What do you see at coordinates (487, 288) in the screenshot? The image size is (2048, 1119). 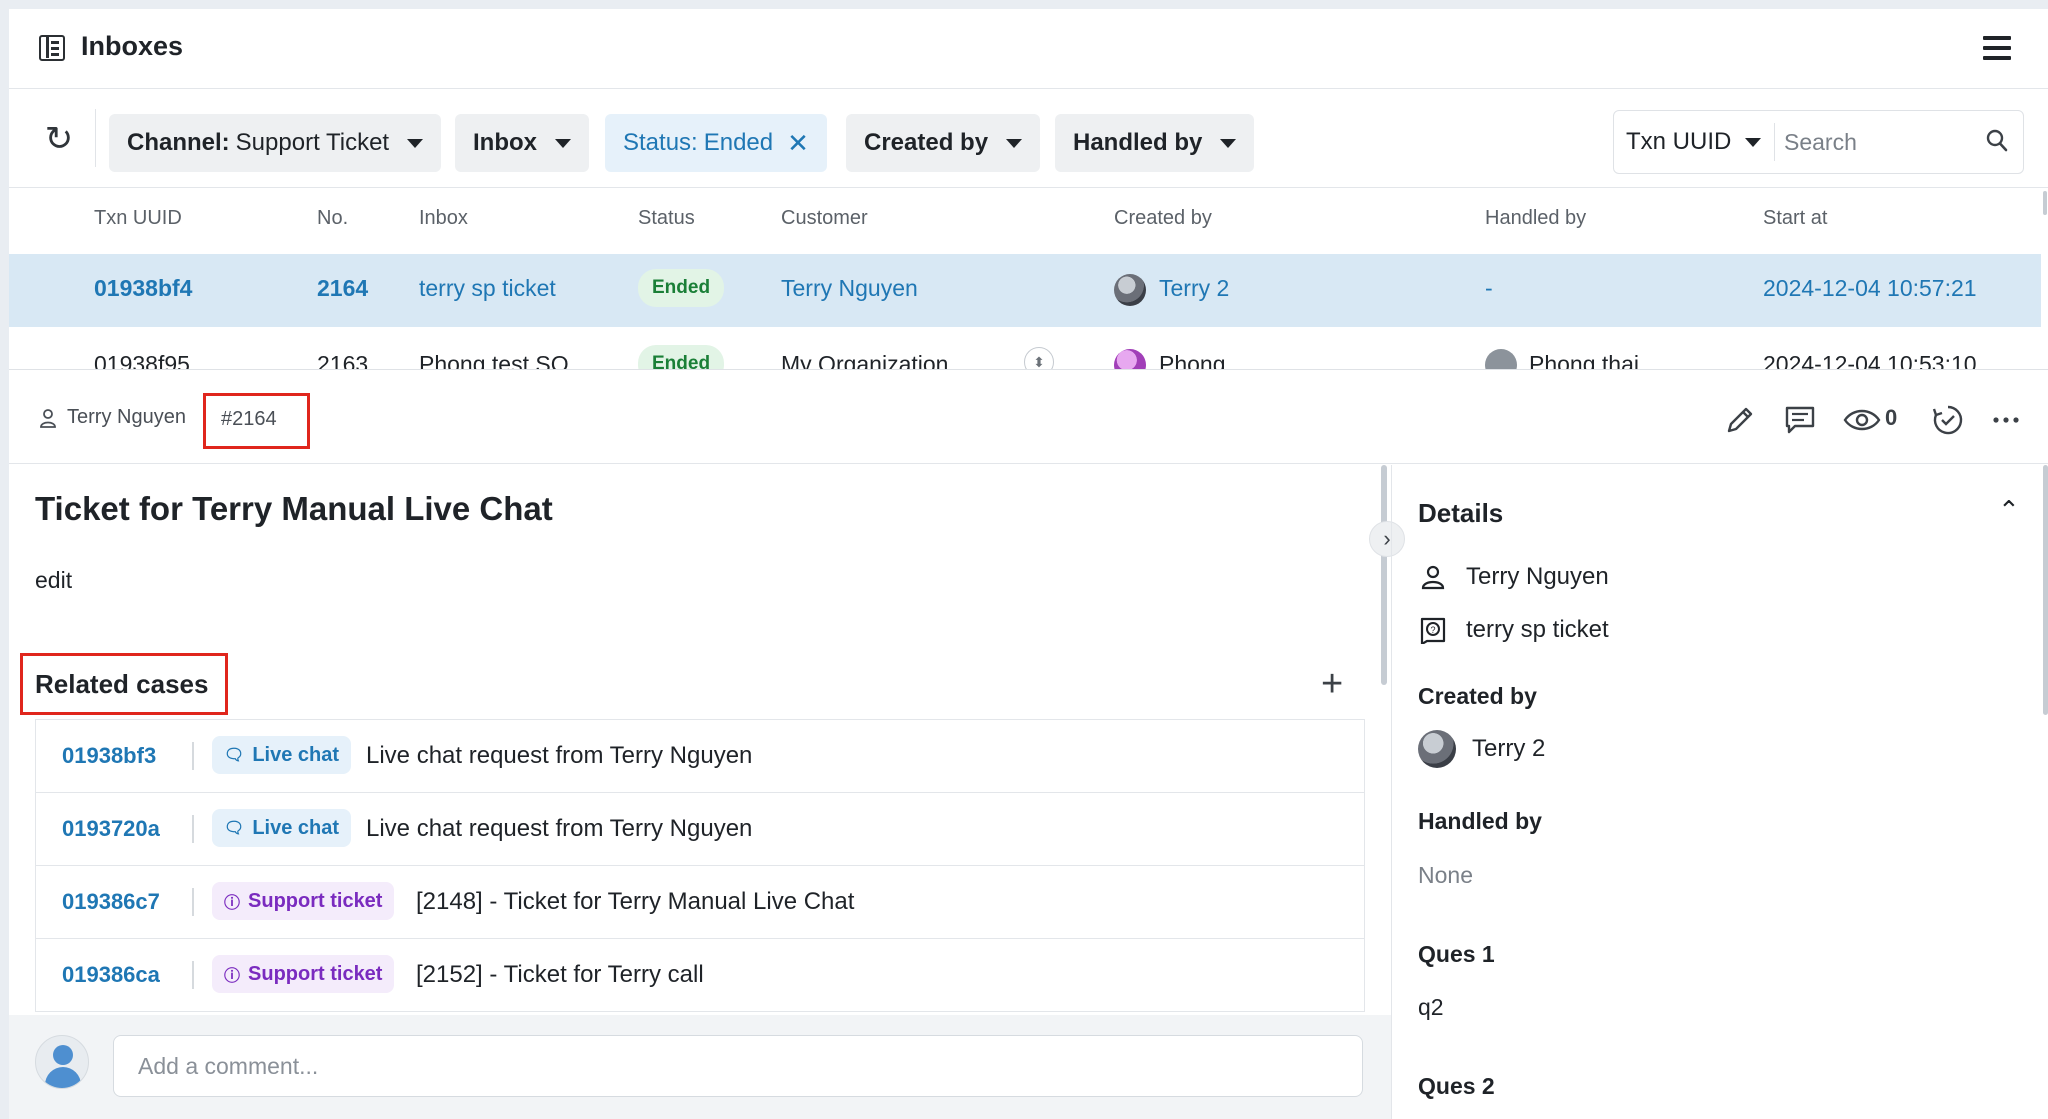 I see `inbox-link: terry sp ticket` at bounding box center [487, 288].